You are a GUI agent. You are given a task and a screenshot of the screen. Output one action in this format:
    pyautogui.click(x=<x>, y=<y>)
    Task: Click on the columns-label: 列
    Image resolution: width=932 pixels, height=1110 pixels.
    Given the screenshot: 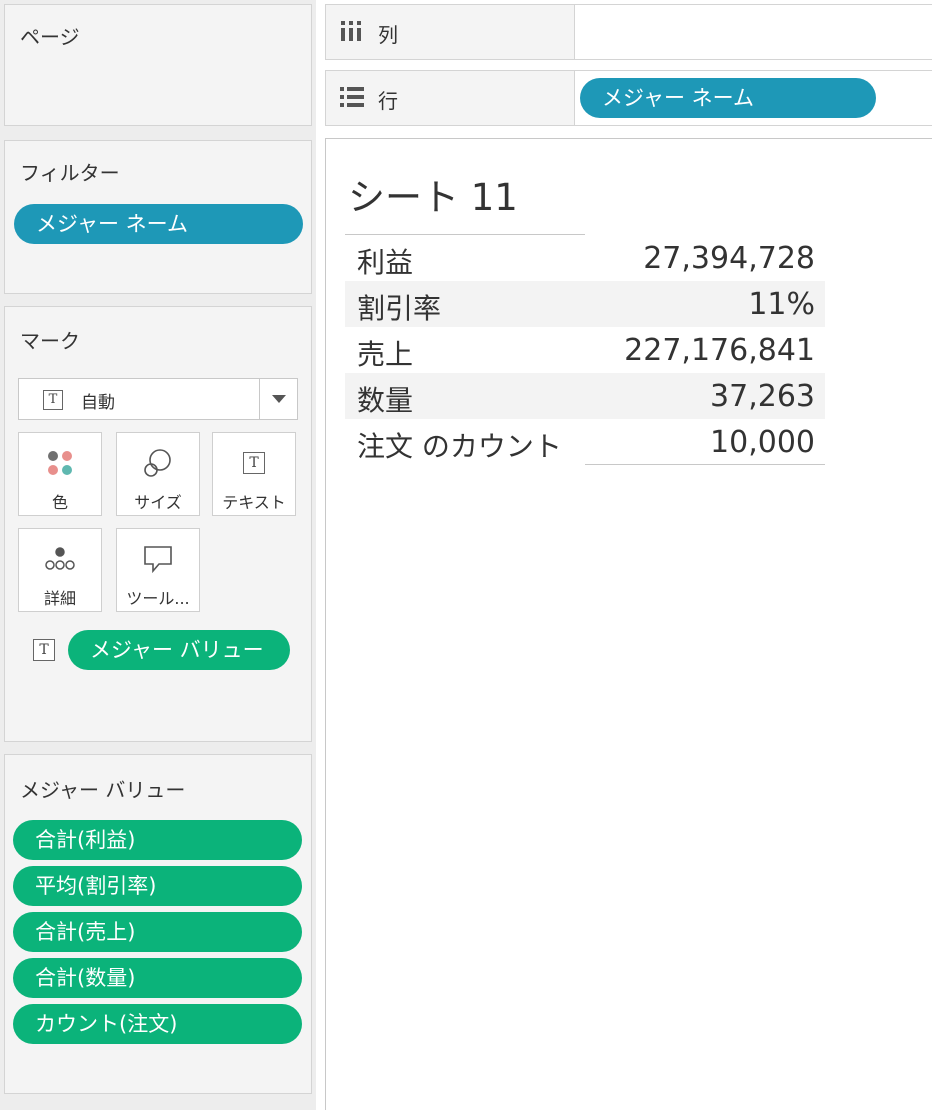 What is the action you would take?
    pyautogui.click(x=388, y=35)
    